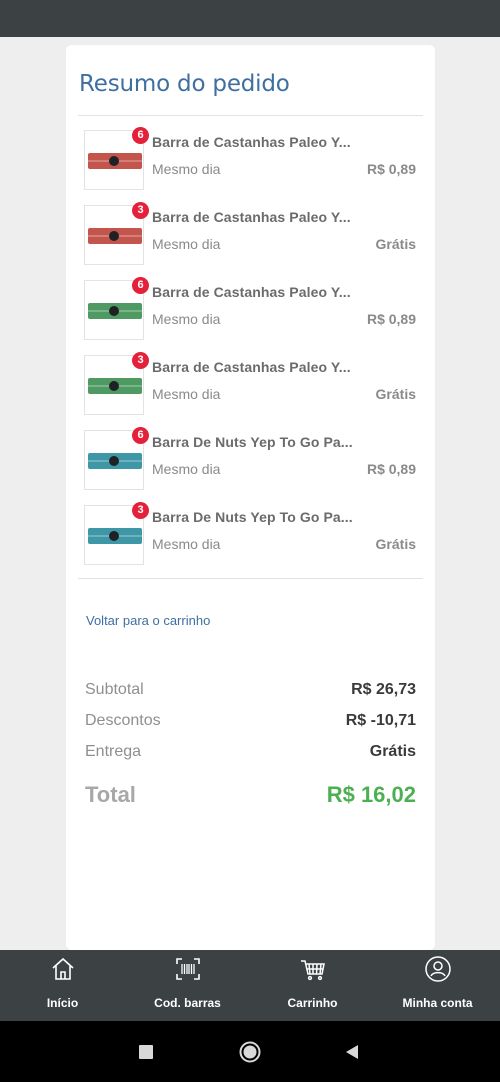 Image resolution: width=500 pixels, height=1082 pixels. Describe the element at coordinates (250, 758) in the screenshot. I see `delivery-row: Entrega Grátis` at that location.